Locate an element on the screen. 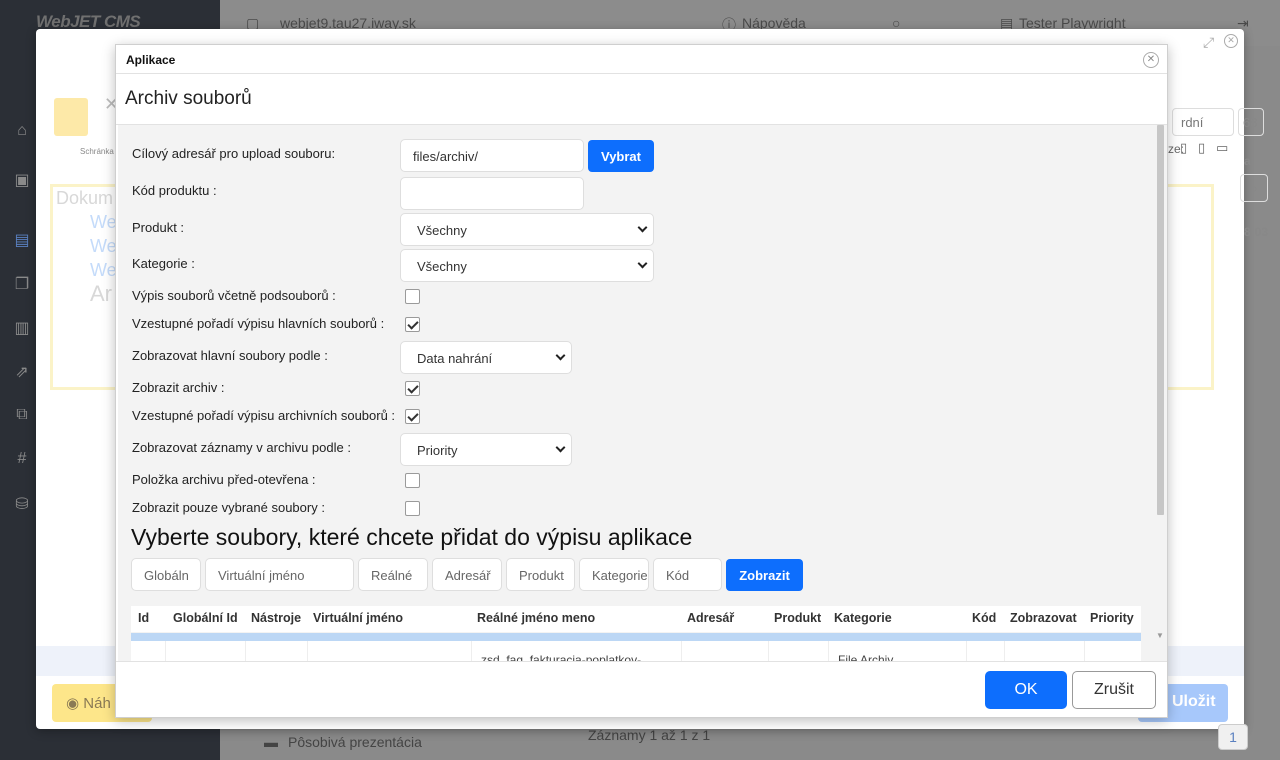  upload-dir-label: Cílový adresář pro upload souboru: is located at coordinates (234, 153).